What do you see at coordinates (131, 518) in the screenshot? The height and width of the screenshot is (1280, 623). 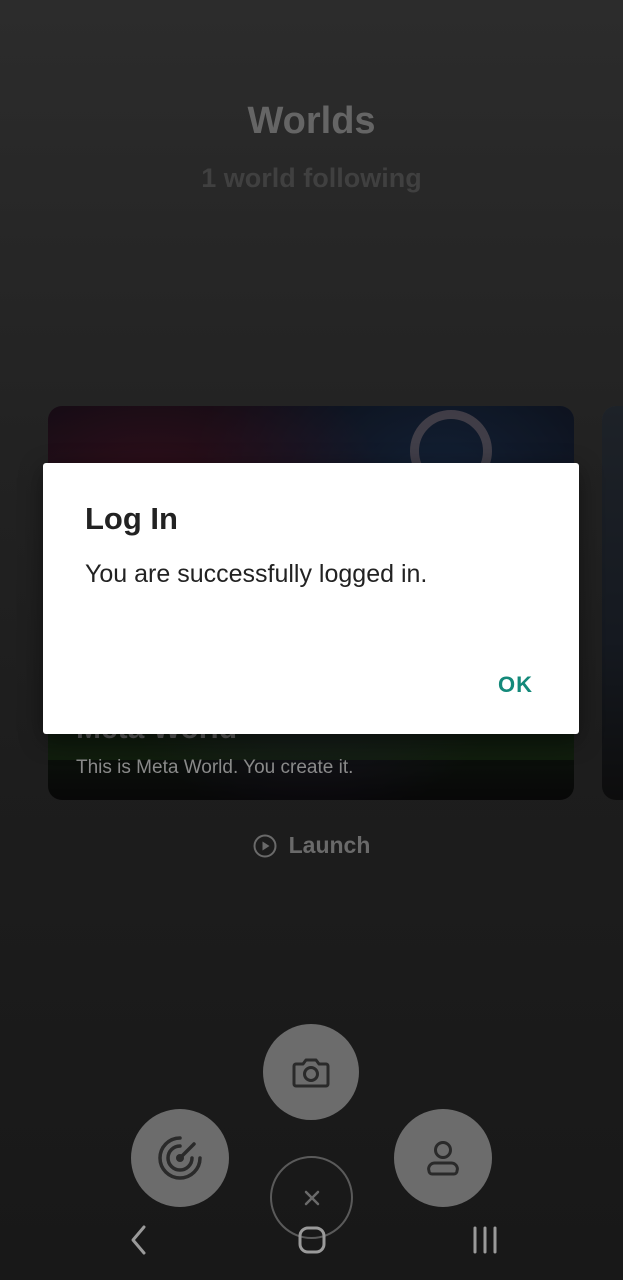 I see `dialog-title: Log In` at bounding box center [131, 518].